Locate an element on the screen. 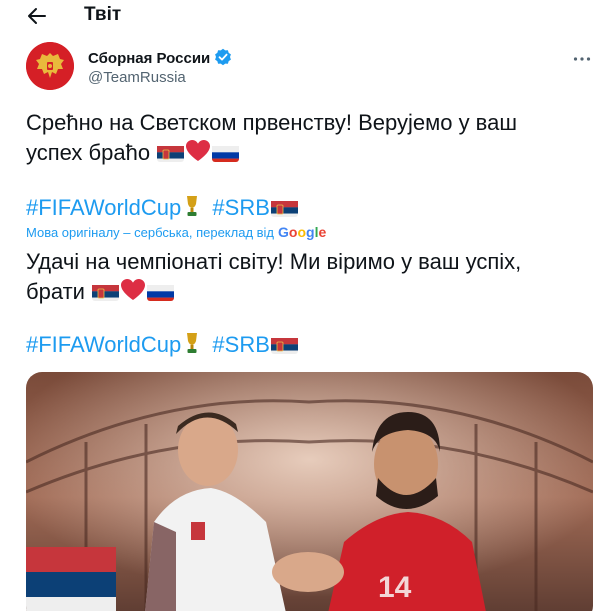 This screenshot has height=611, width=613. translated-text-line: брати is located at coordinates (100, 292).